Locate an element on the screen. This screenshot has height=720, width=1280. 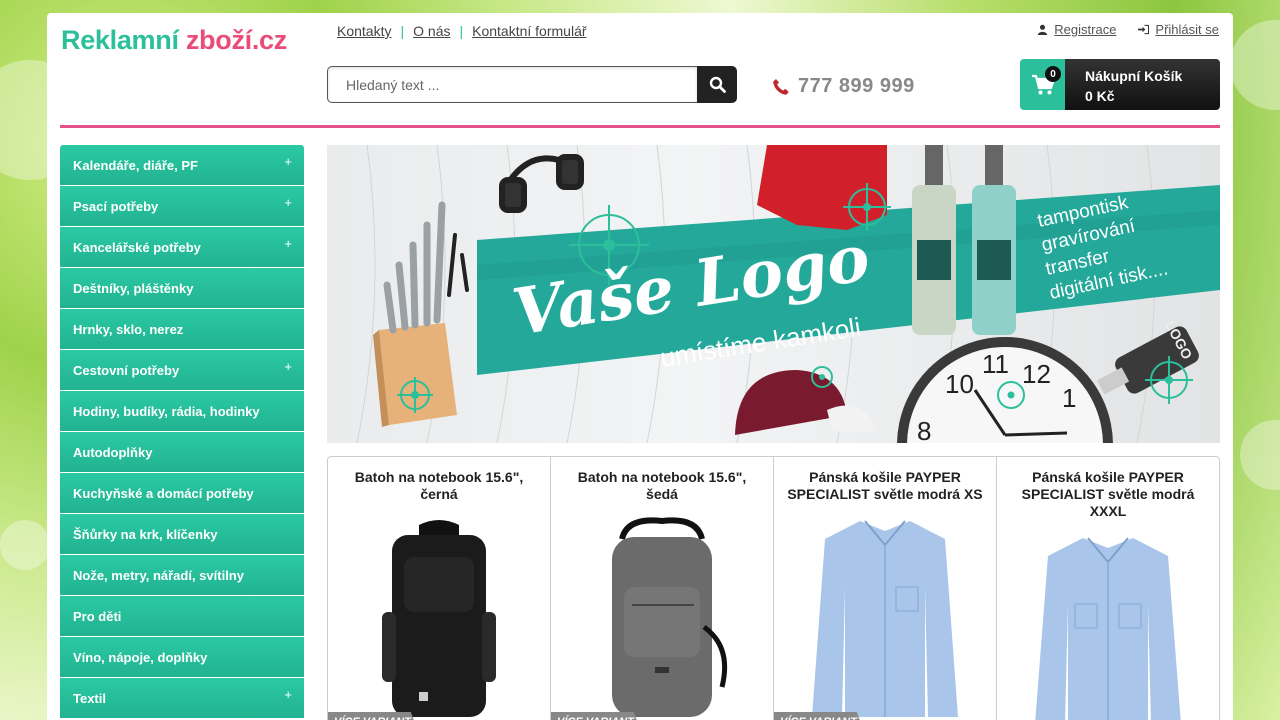
category-label: Textil is located at coordinates (89, 698).